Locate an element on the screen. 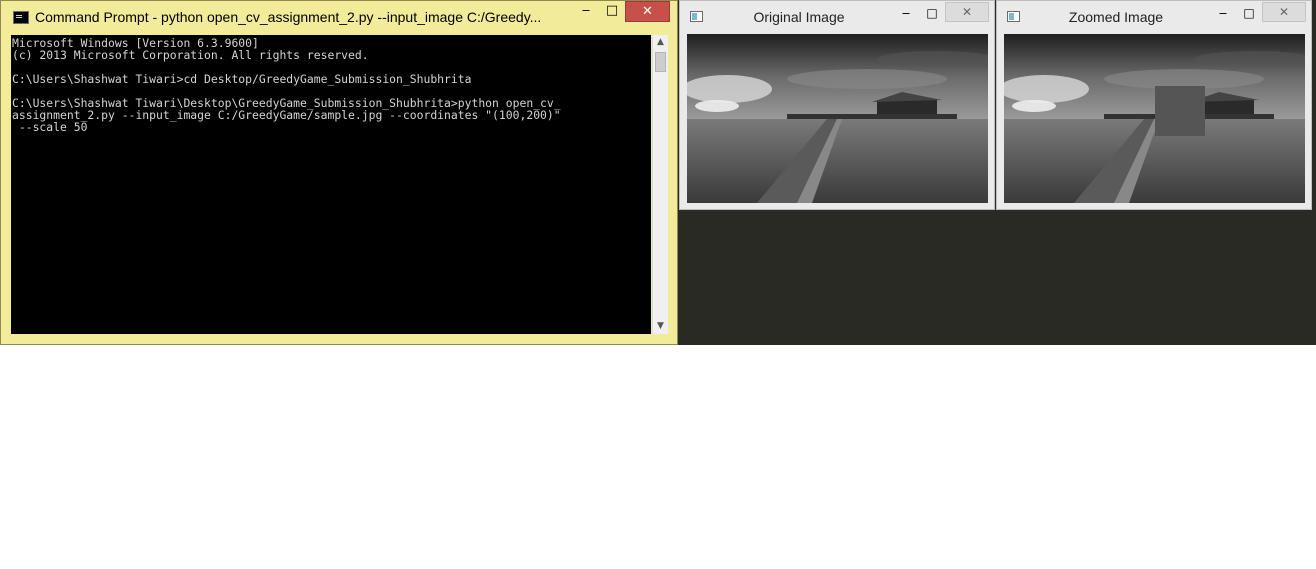  console-line: --scale 50 is located at coordinates (50, 127).